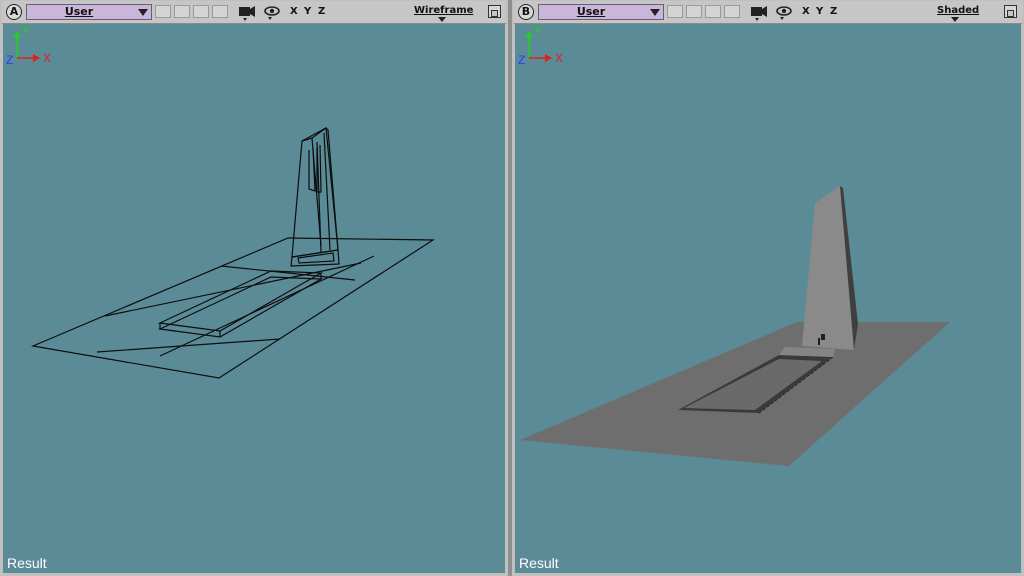 This screenshot has height=576, width=1024. I want to click on shading-mode-dropdown: Wireframe, so click(443, 11).